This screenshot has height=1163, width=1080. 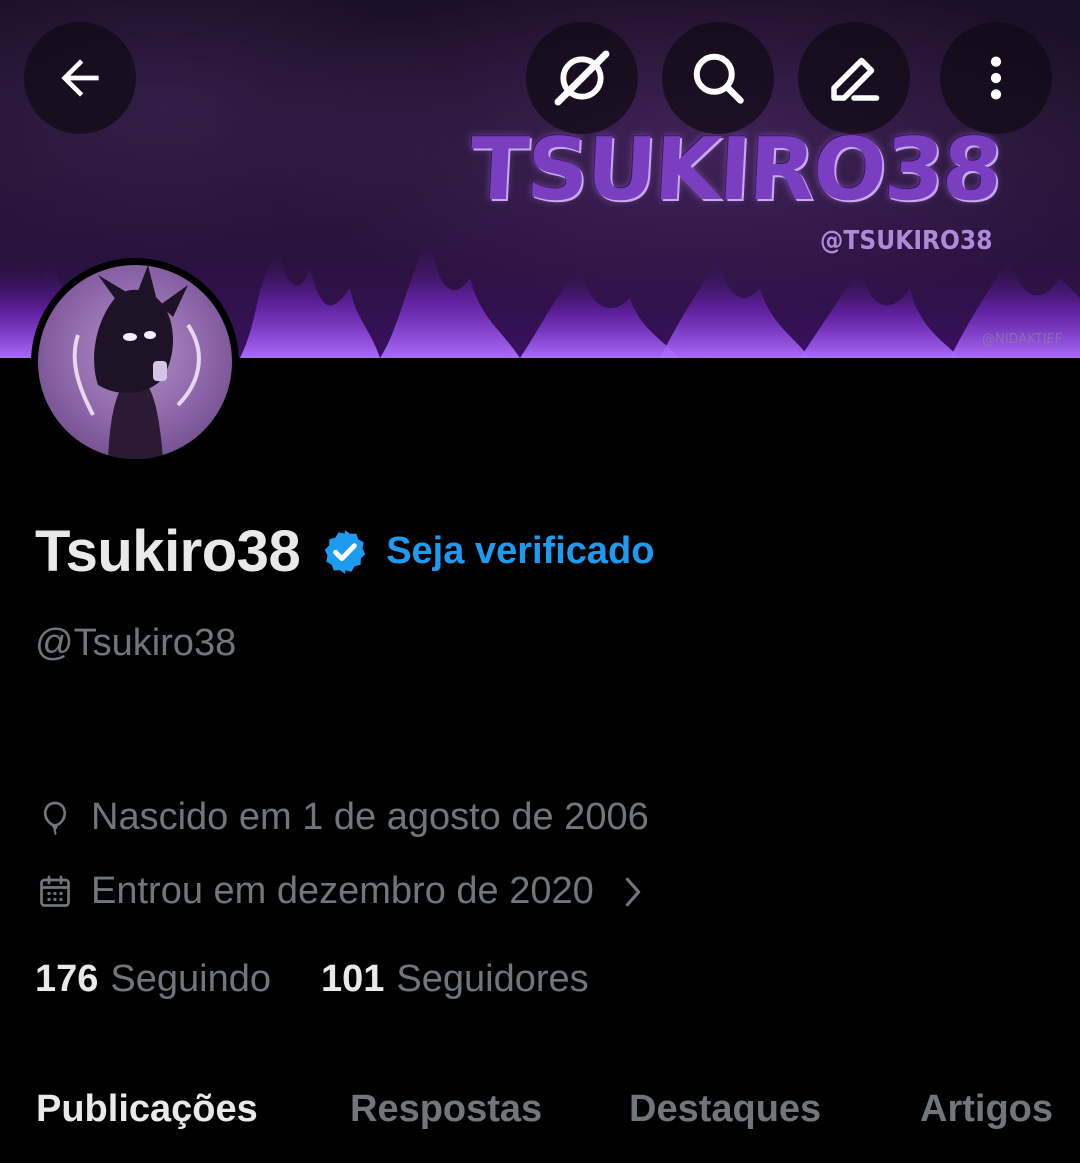 What do you see at coordinates (168, 551) in the screenshot?
I see `profile-name: Tsukiro38` at bounding box center [168, 551].